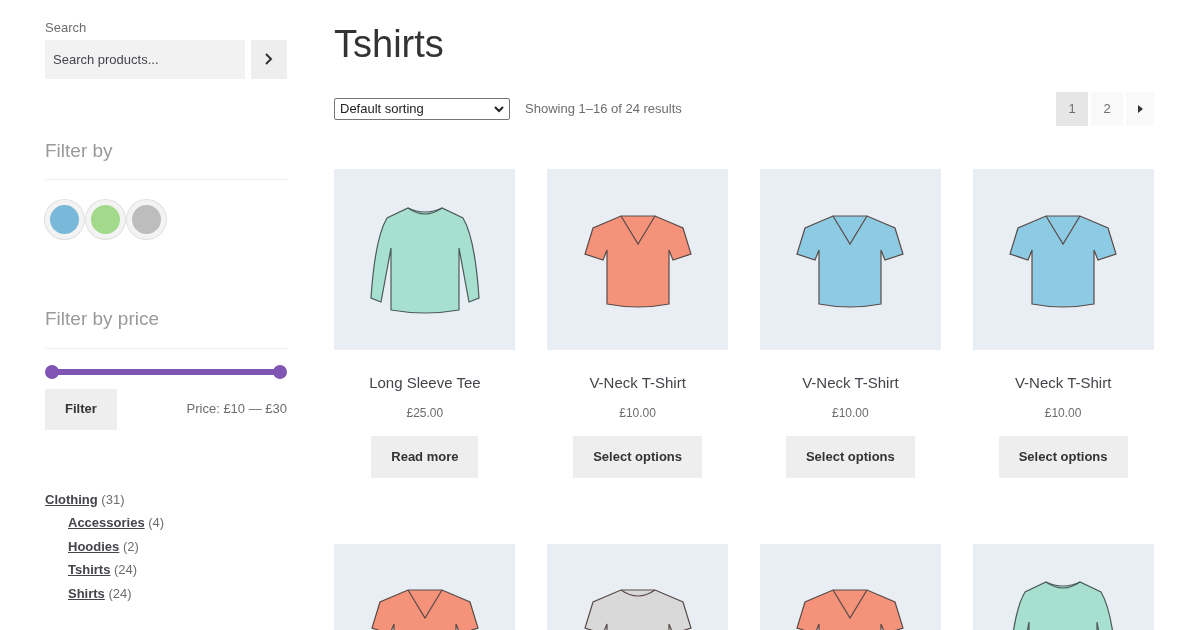 The height and width of the screenshot is (630, 1200). What do you see at coordinates (66, 28) in the screenshot?
I see `search-label: Search` at bounding box center [66, 28].